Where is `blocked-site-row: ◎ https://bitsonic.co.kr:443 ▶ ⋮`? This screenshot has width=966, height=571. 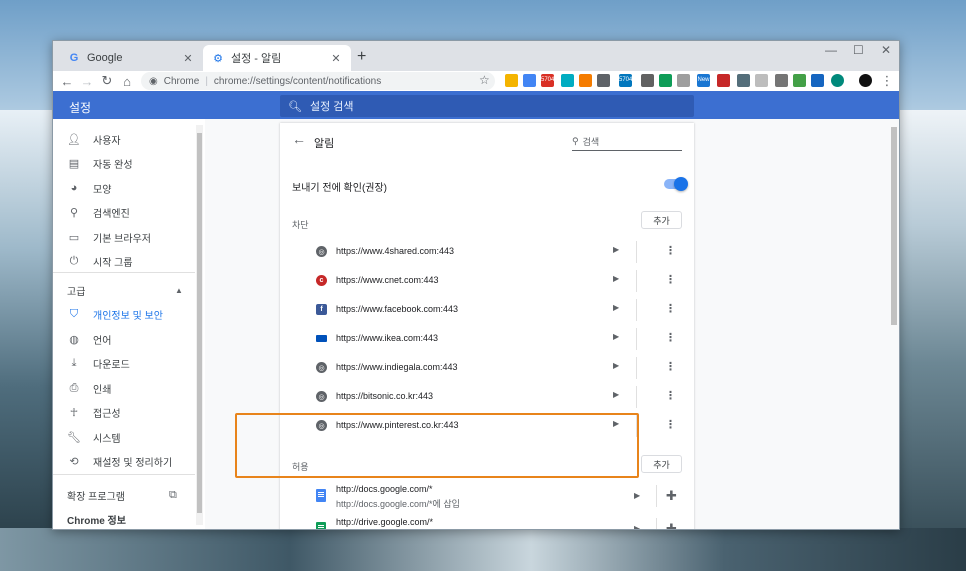
blocked-site-row: ◎ https://bitsonic.co.kr:443 ▶ ⋮ is located at coordinates (487, 397).